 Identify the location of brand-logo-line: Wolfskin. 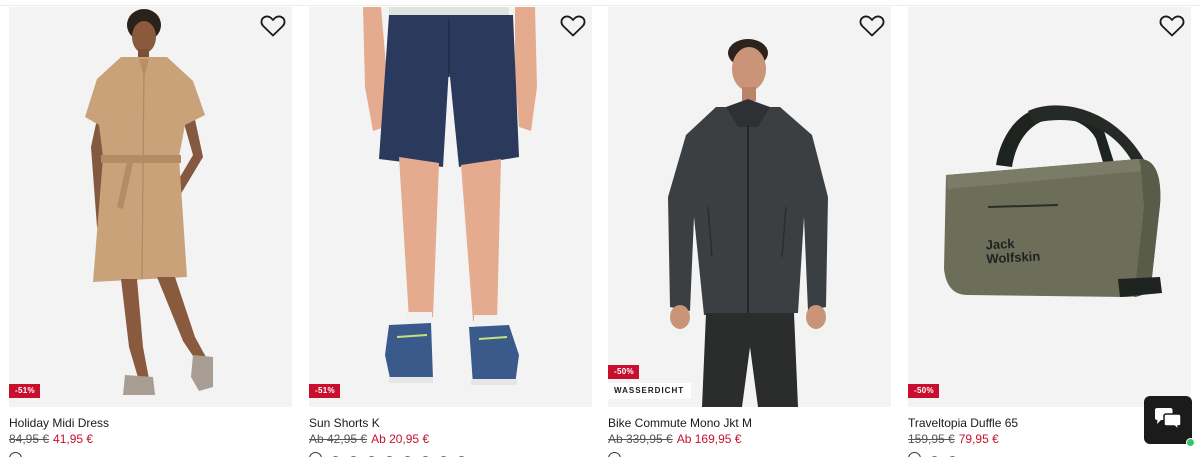
(1013, 257).